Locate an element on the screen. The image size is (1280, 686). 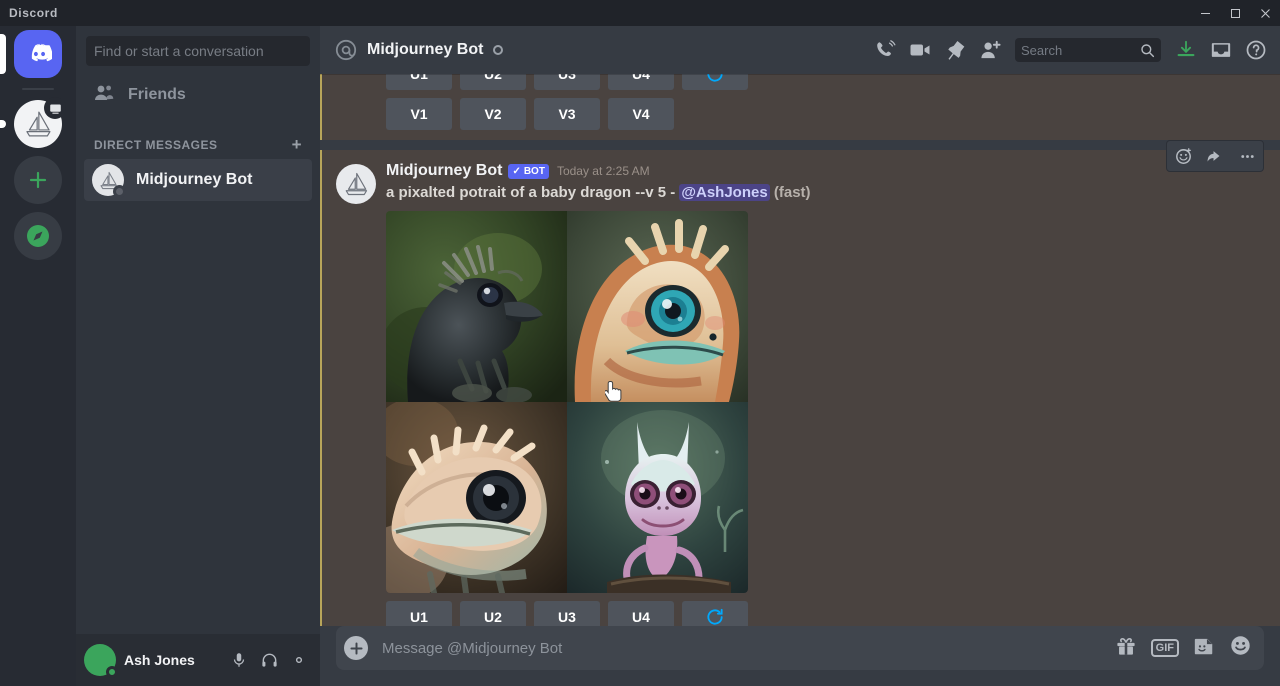
sidebar-item-friends: Friends is located at coordinates (198, 95).